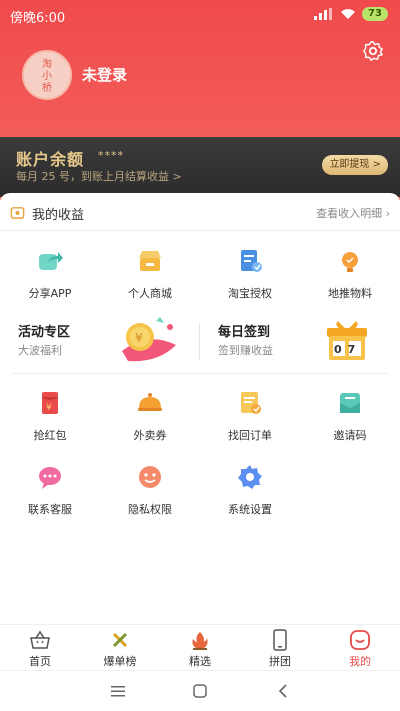 This screenshot has width=400, height=711. I want to click on invite-icon, so click(350, 403).